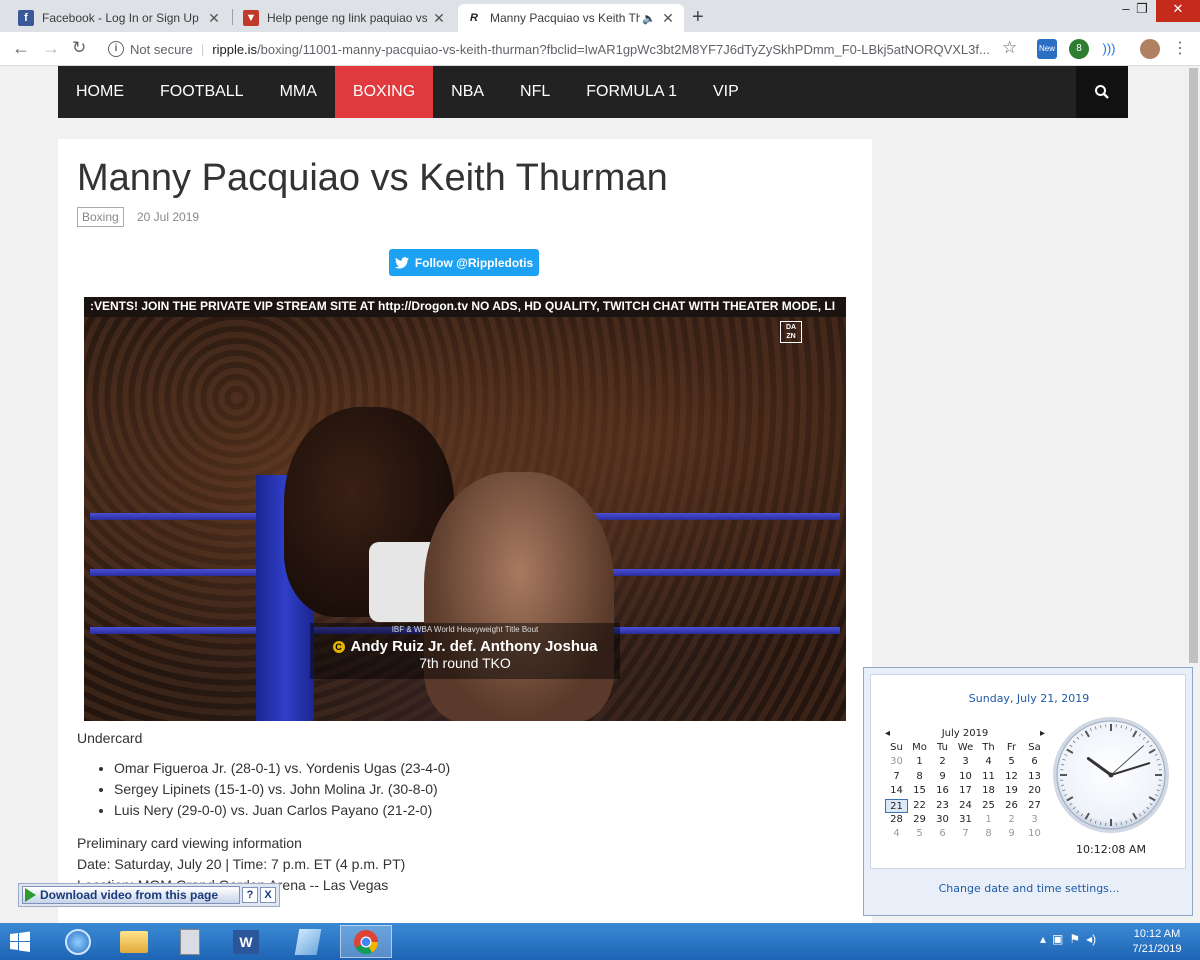 The height and width of the screenshot is (960, 1200). I want to click on fight-result: C Andy Ruiz Jr. def. Anthony Joshua, so click(465, 646).